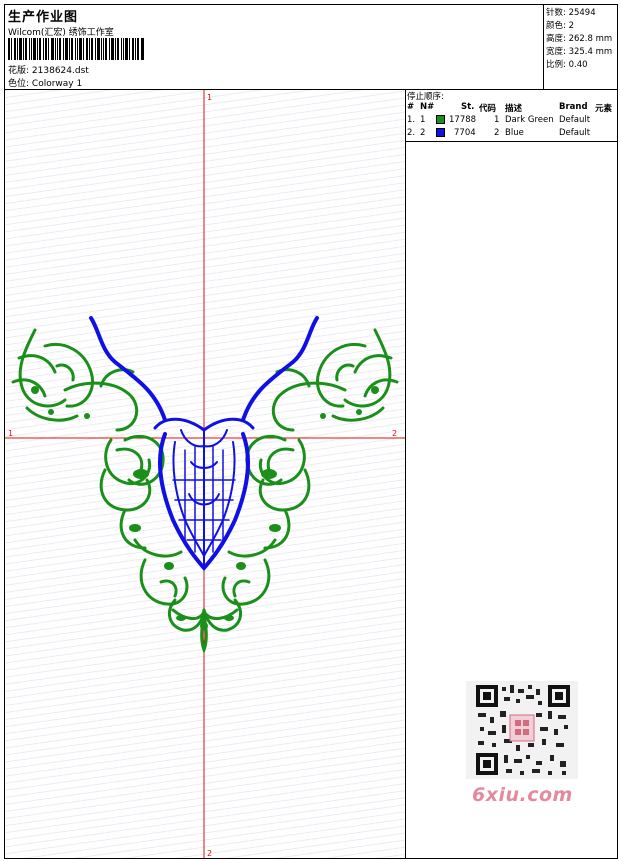 Image resolution: width=620 pixels, height=861 pixels. I want to click on col-brand-header: Brand, so click(573, 107).